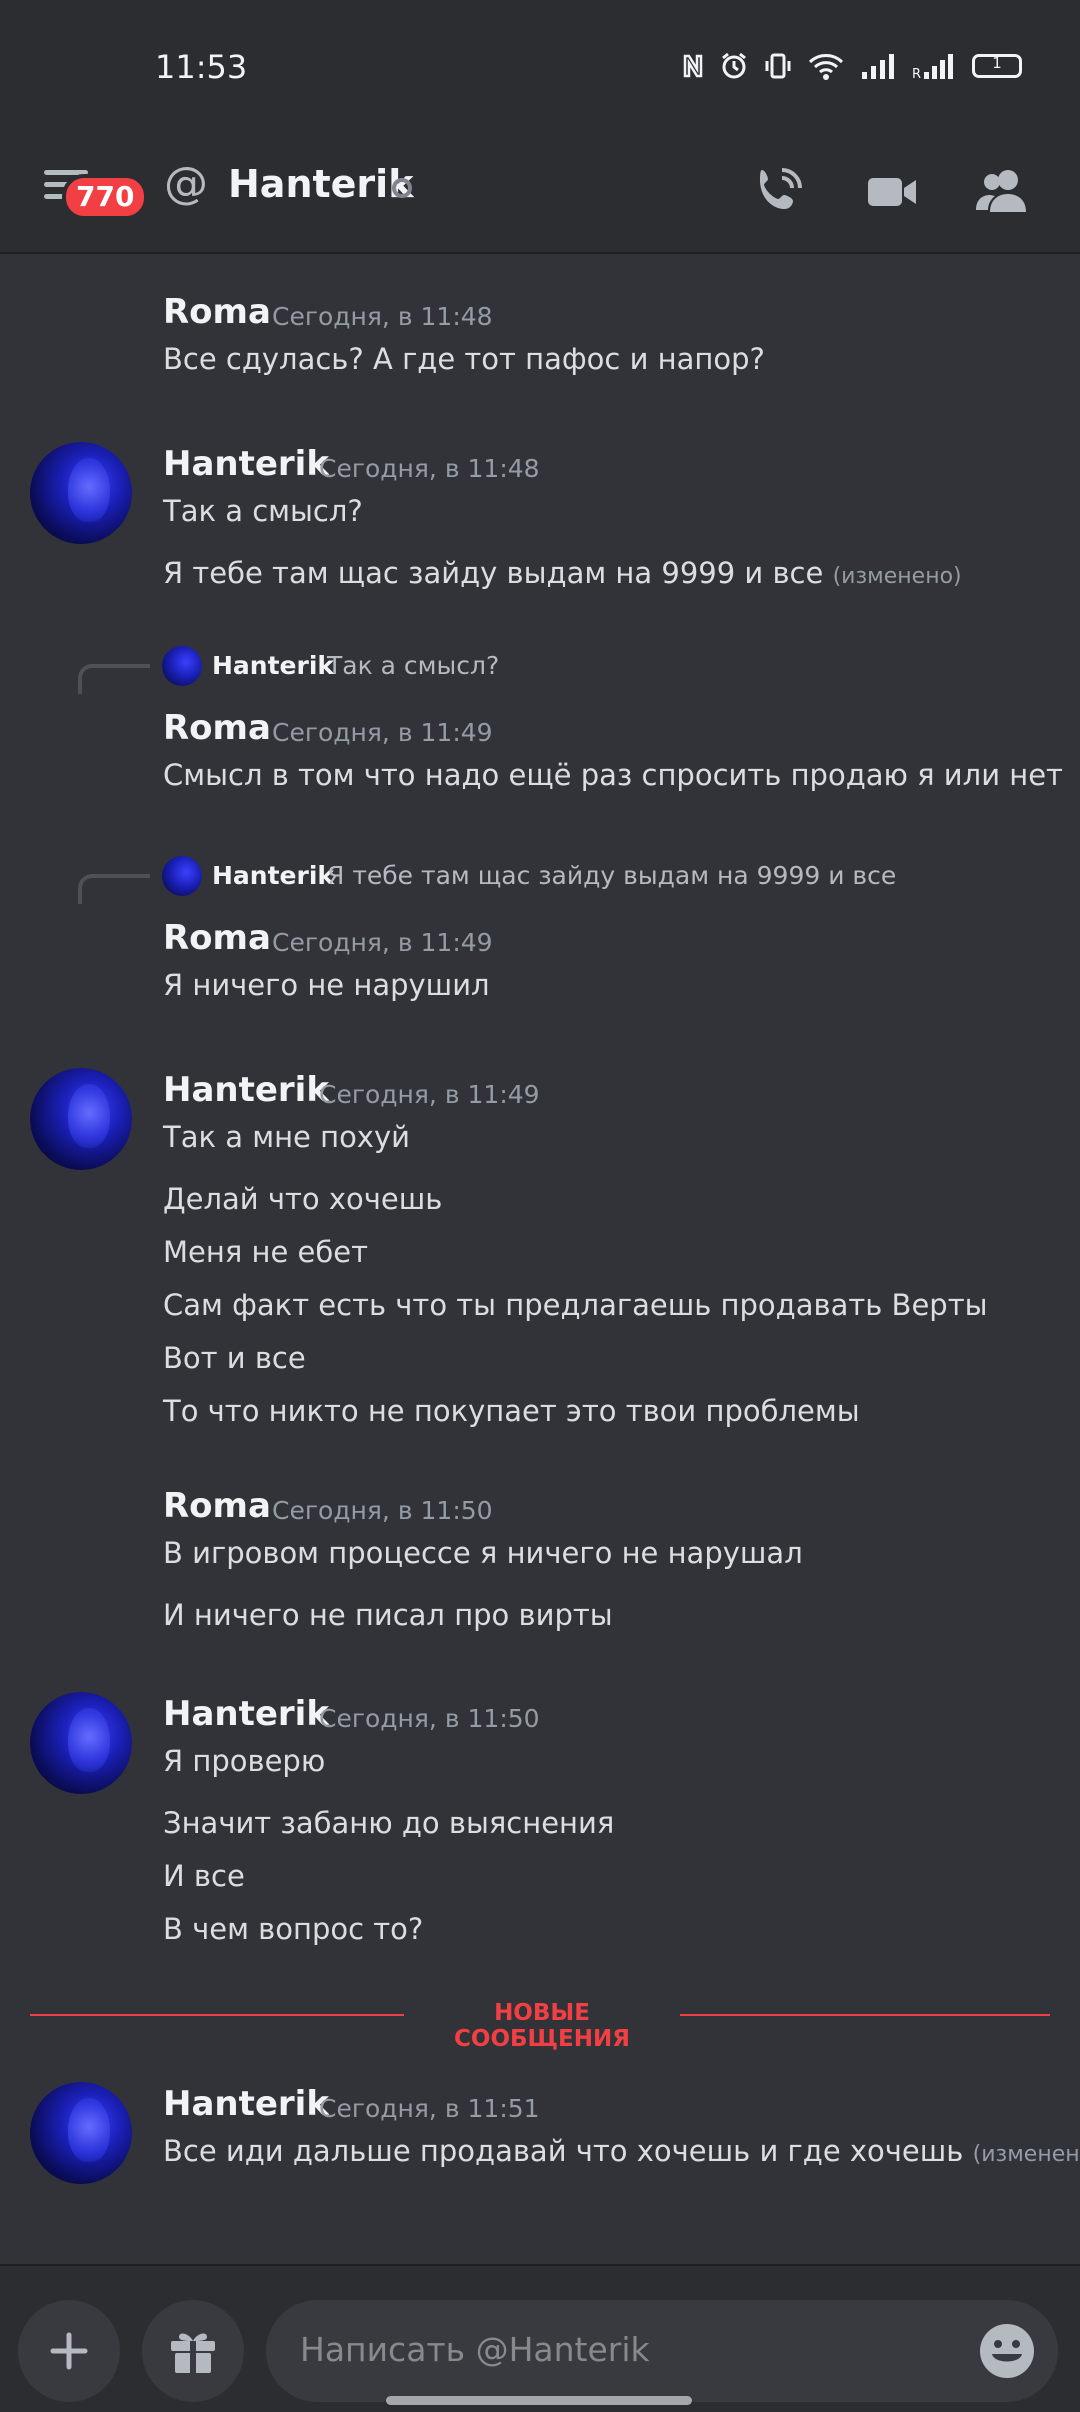 Image resolution: width=1080 pixels, height=2412 pixels. I want to click on message-text: Так а смысл?, so click(263, 511).